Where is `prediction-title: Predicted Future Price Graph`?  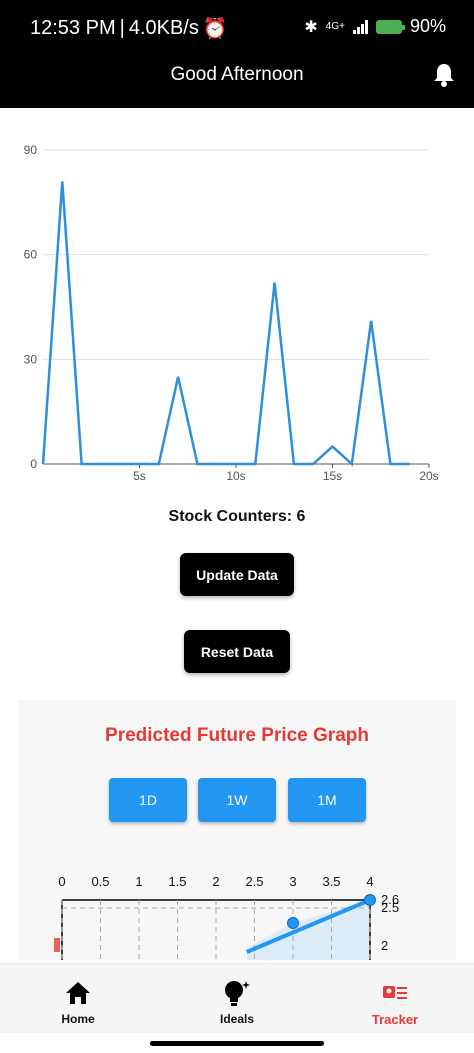 prediction-title: Predicted Future Price Graph is located at coordinates (237, 735).